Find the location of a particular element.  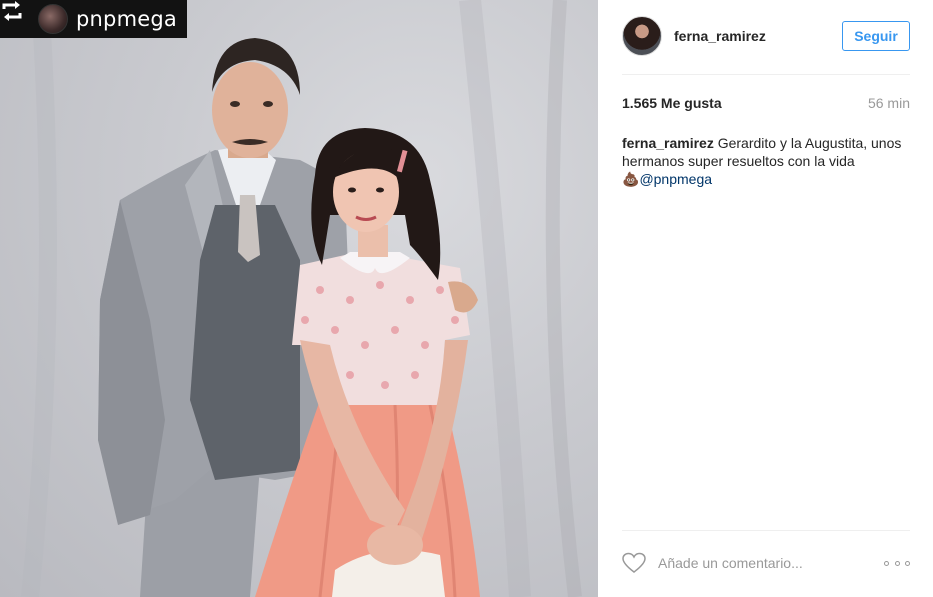

header-divider is located at coordinates (766, 74).